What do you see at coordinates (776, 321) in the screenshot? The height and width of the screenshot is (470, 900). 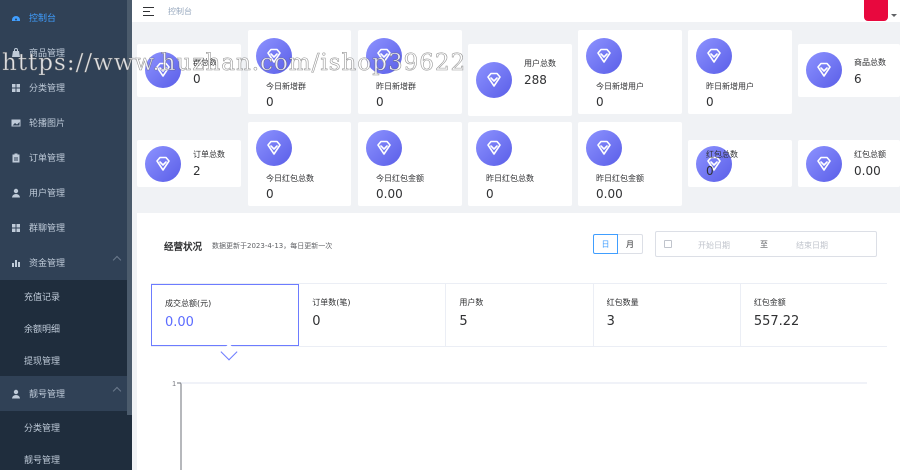 I see `metric-value: 557.22` at bounding box center [776, 321].